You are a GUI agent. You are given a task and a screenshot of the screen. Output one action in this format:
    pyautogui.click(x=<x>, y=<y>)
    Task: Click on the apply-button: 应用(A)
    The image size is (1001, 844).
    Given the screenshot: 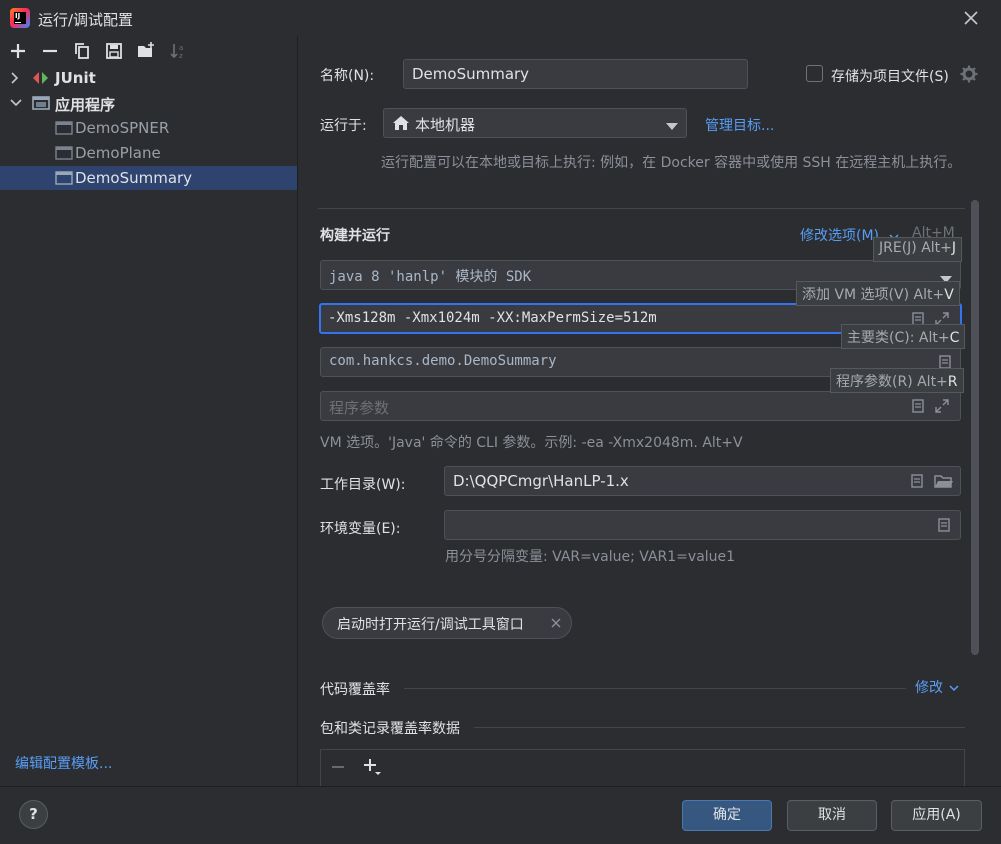 What is the action you would take?
    pyautogui.click(x=936, y=815)
    